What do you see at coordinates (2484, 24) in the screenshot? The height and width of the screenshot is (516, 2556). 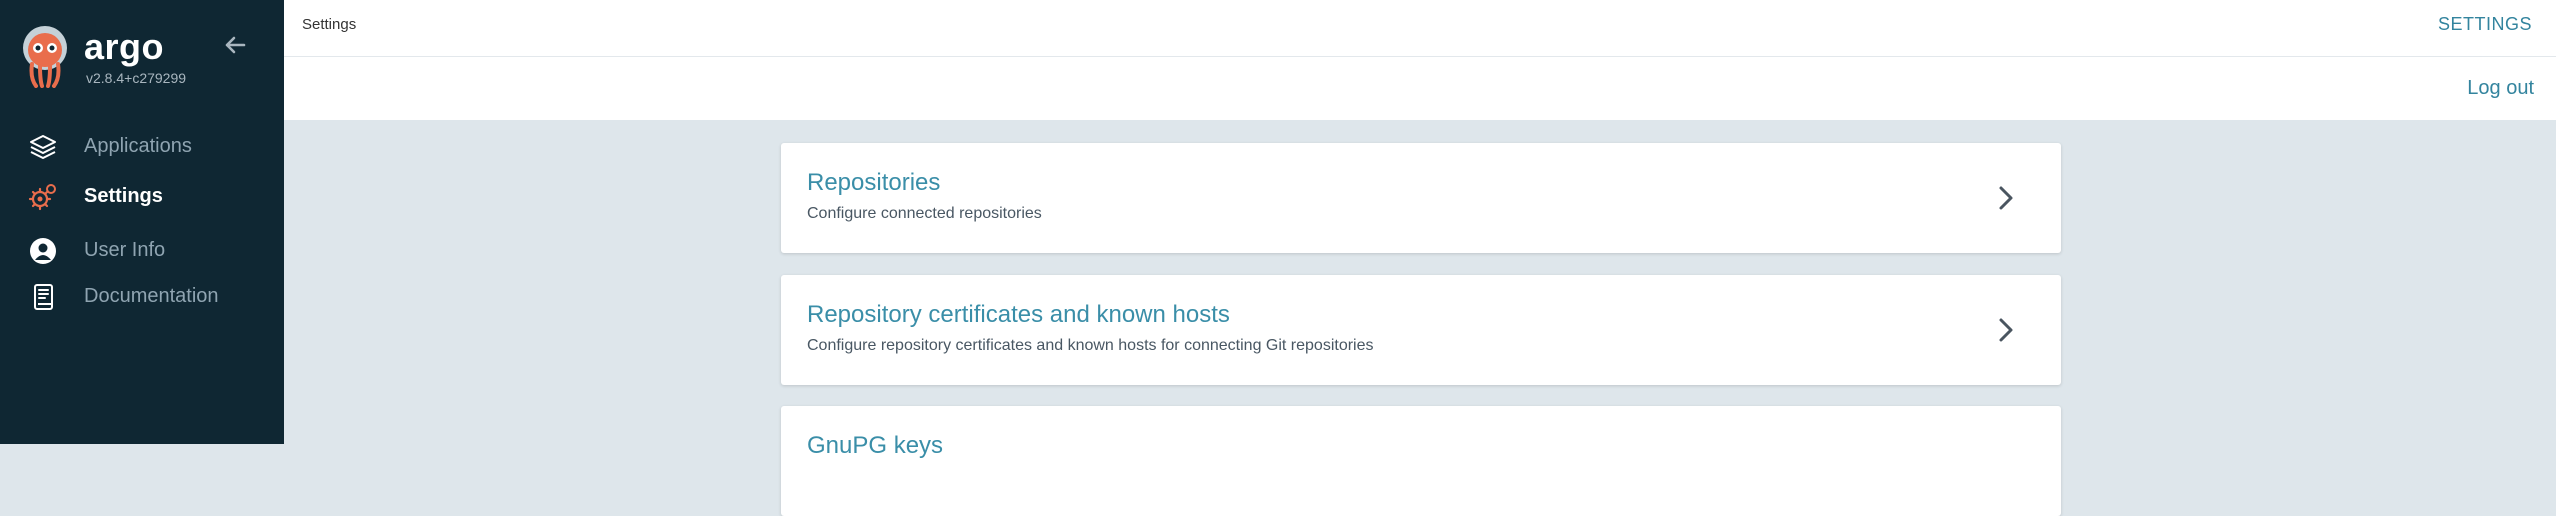 I see `page-title: SETTINGS` at bounding box center [2484, 24].